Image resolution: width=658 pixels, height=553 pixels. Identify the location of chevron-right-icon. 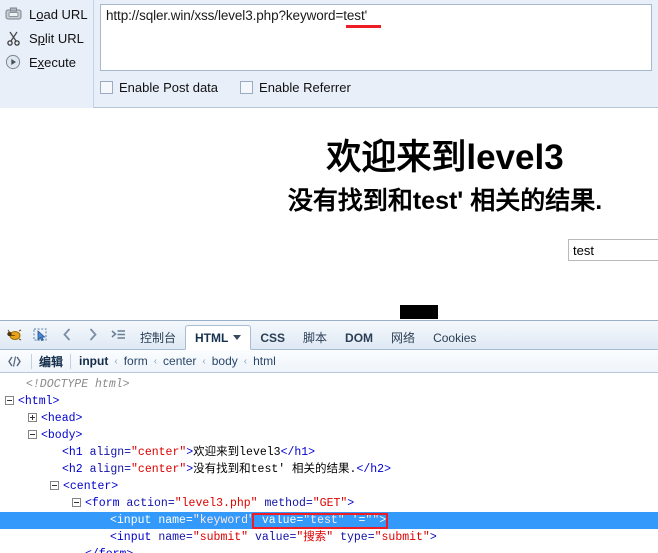
(92, 334).